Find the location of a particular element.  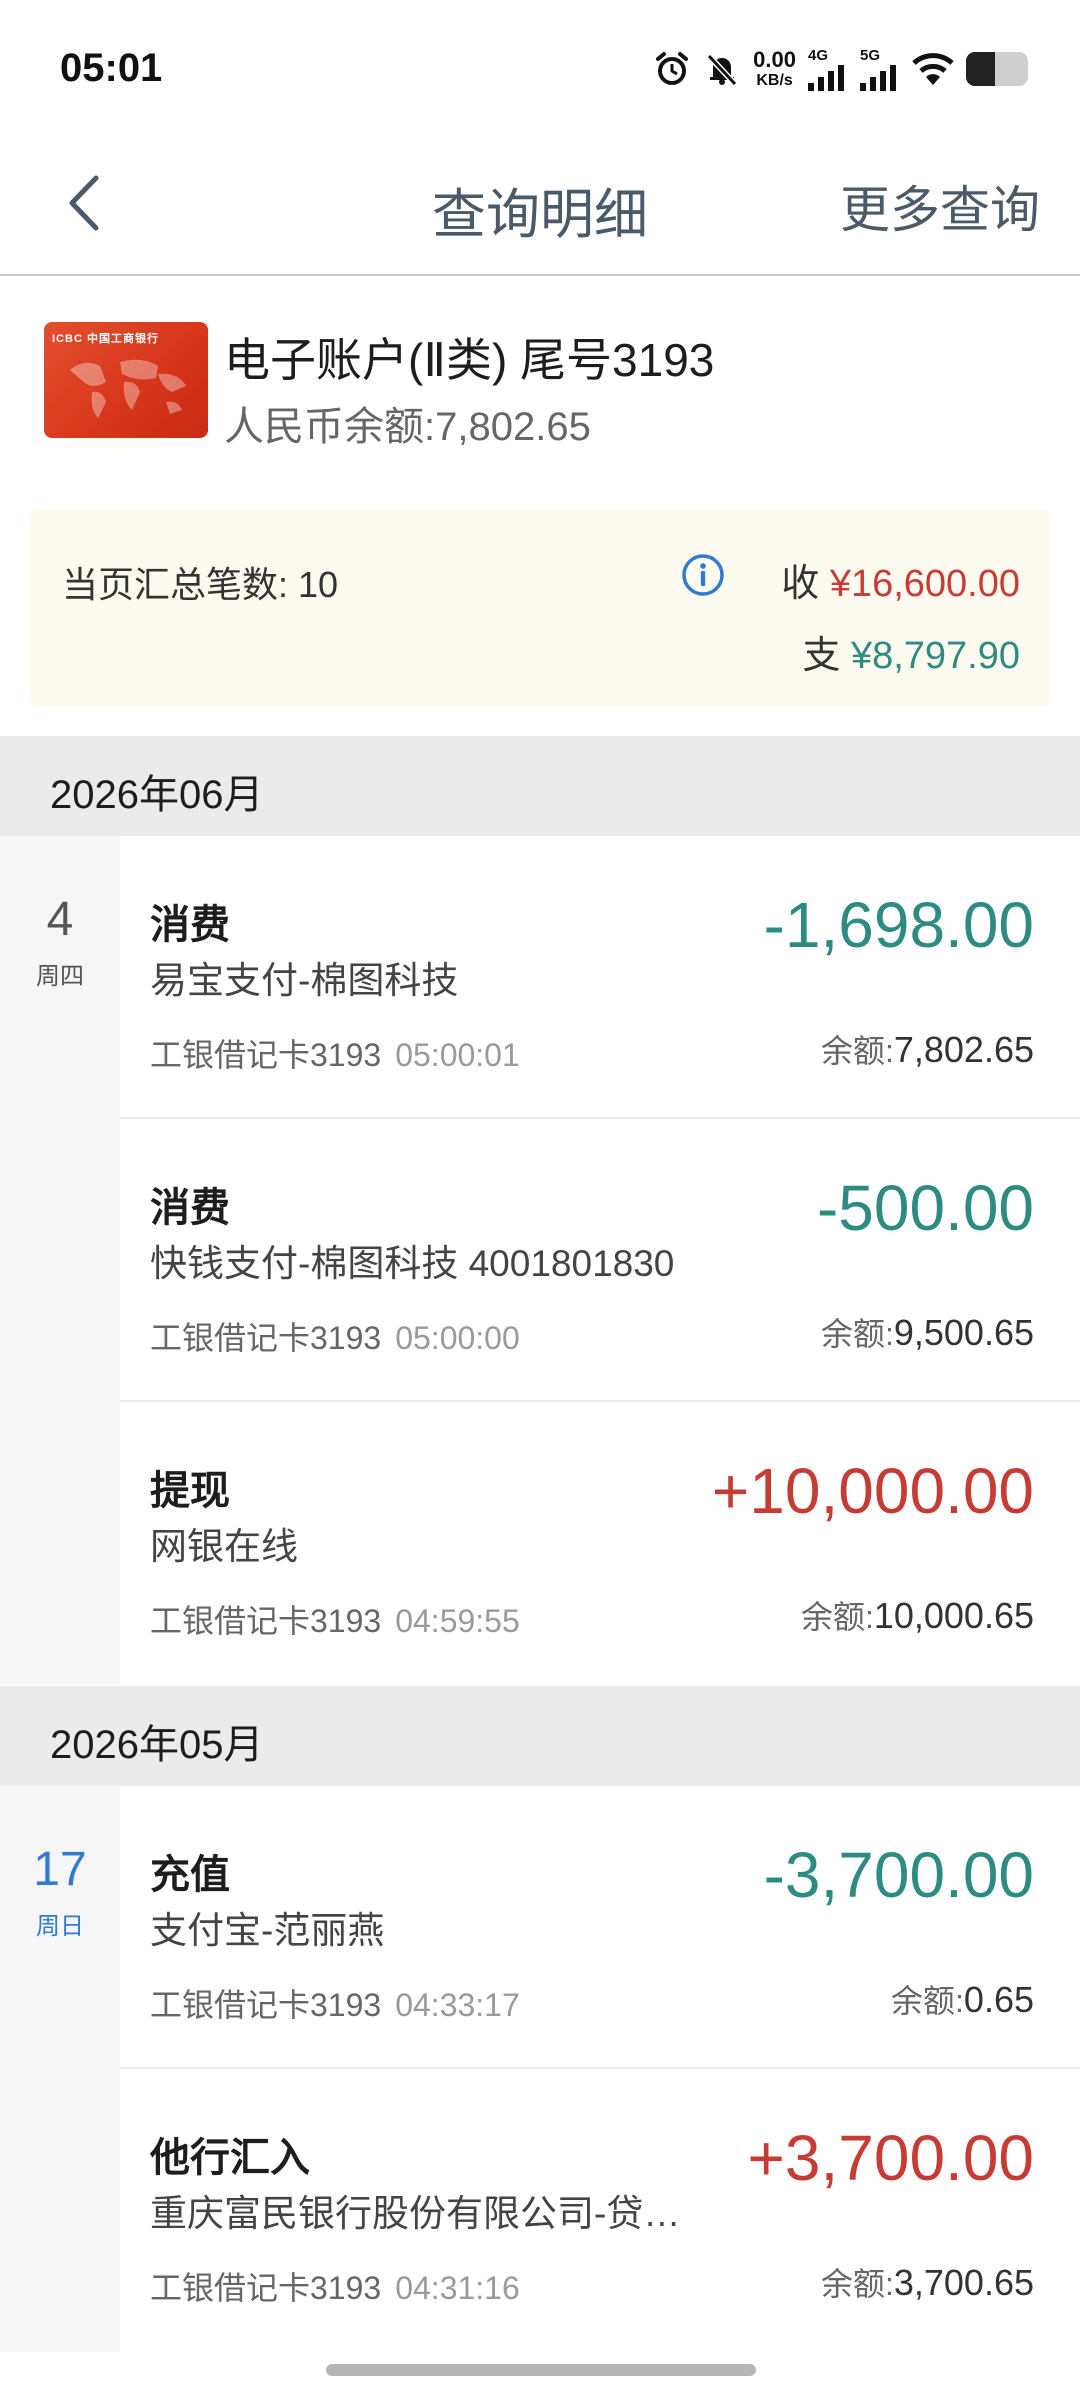

transaction-card: 工银借记卡3193 05:00:00 is located at coordinates (335, 1336).